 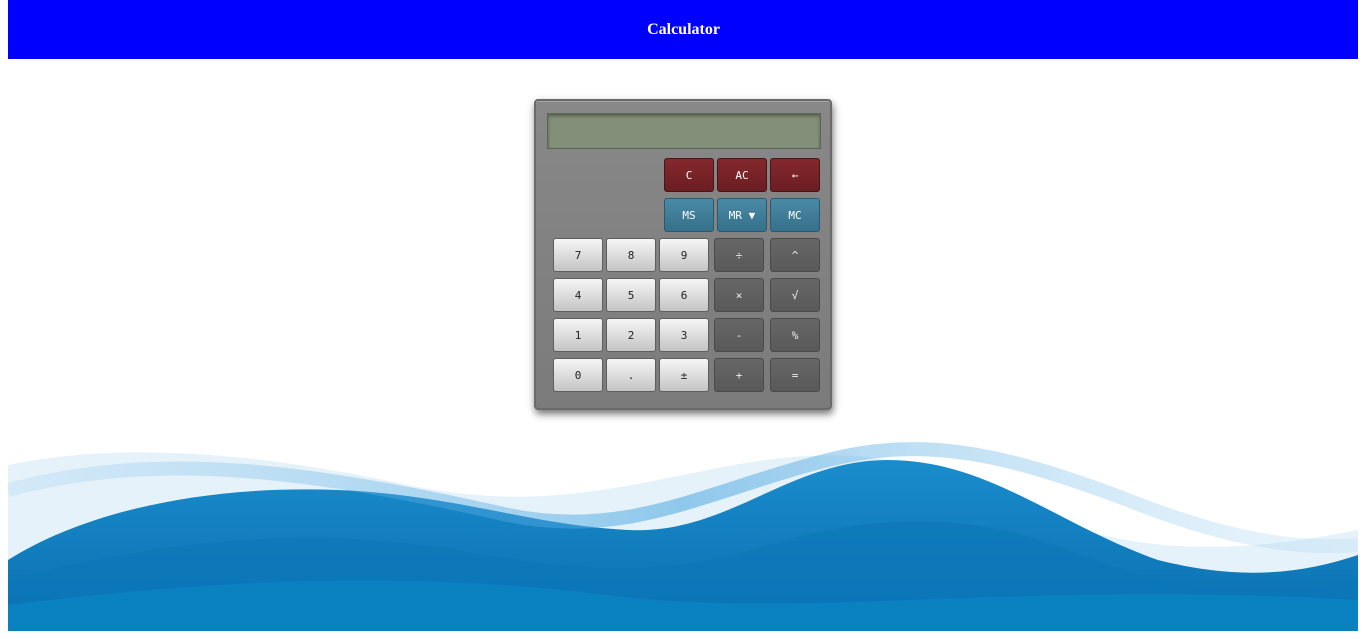 What do you see at coordinates (739, 375) in the screenshot?
I see `plus-button: +` at bounding box center [739, 375].